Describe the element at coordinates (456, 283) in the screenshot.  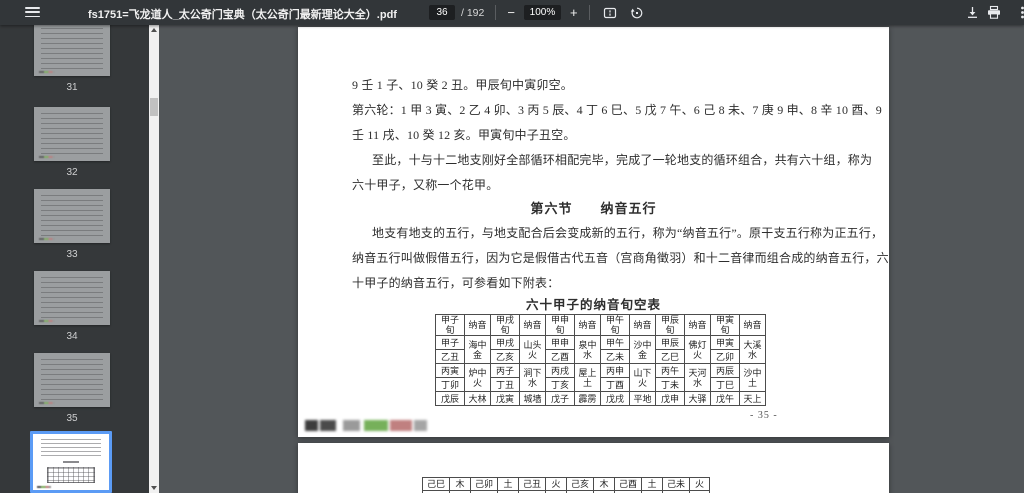
I see `body-text-line: 十甲子的纳音五行，可参看如下附表：` at that location.